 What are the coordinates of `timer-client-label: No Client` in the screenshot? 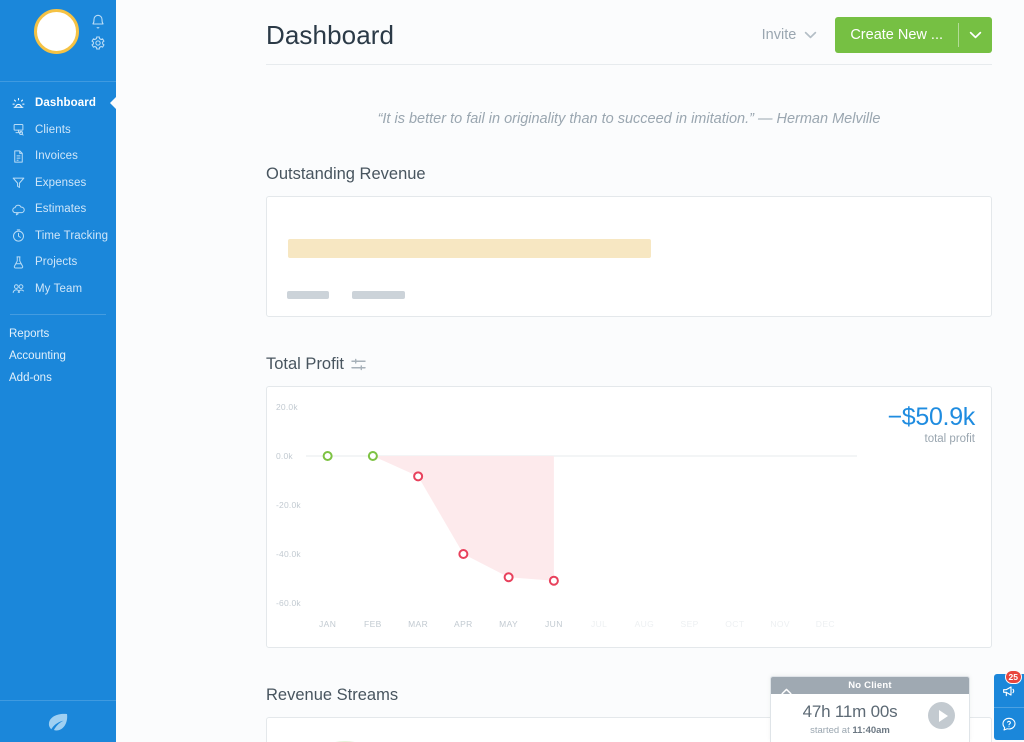 It's located at (870, 685).